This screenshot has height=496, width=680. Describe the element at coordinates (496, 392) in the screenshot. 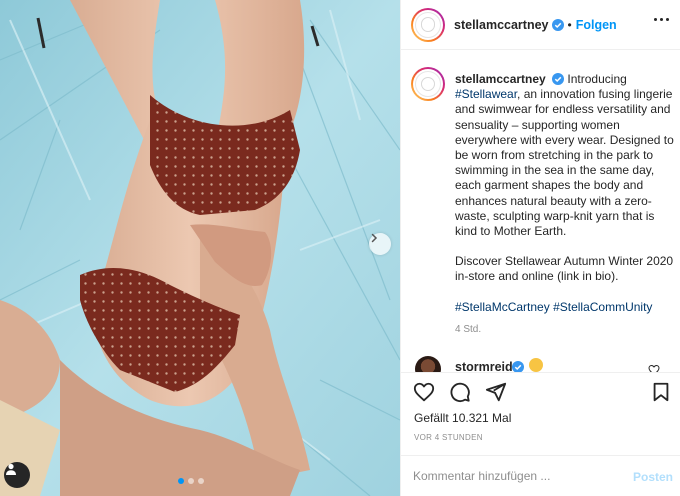

I see `share-paper-plane-icon` at that location.